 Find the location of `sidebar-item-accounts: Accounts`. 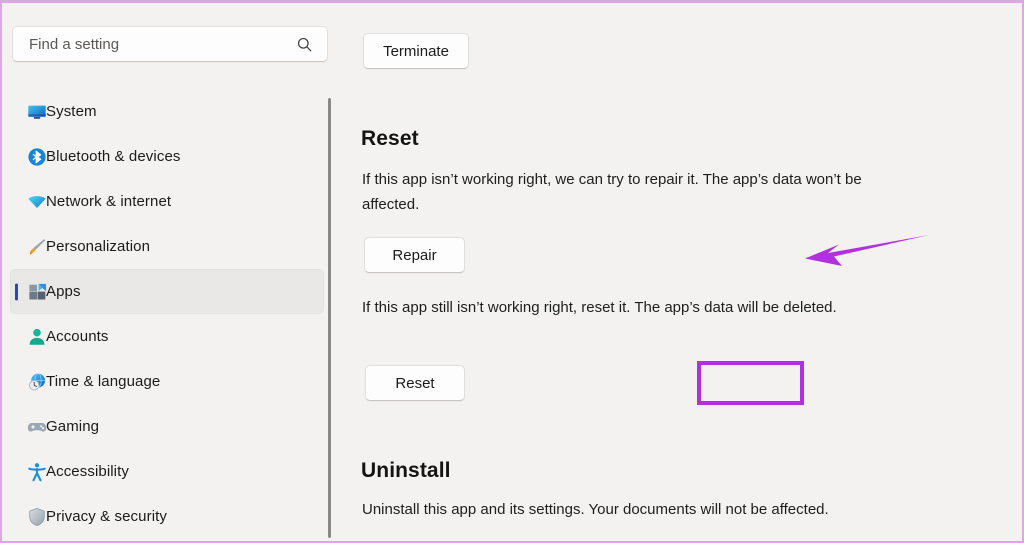

sidebar-item-accounts: Accounts is located at coordinates (167, 336).